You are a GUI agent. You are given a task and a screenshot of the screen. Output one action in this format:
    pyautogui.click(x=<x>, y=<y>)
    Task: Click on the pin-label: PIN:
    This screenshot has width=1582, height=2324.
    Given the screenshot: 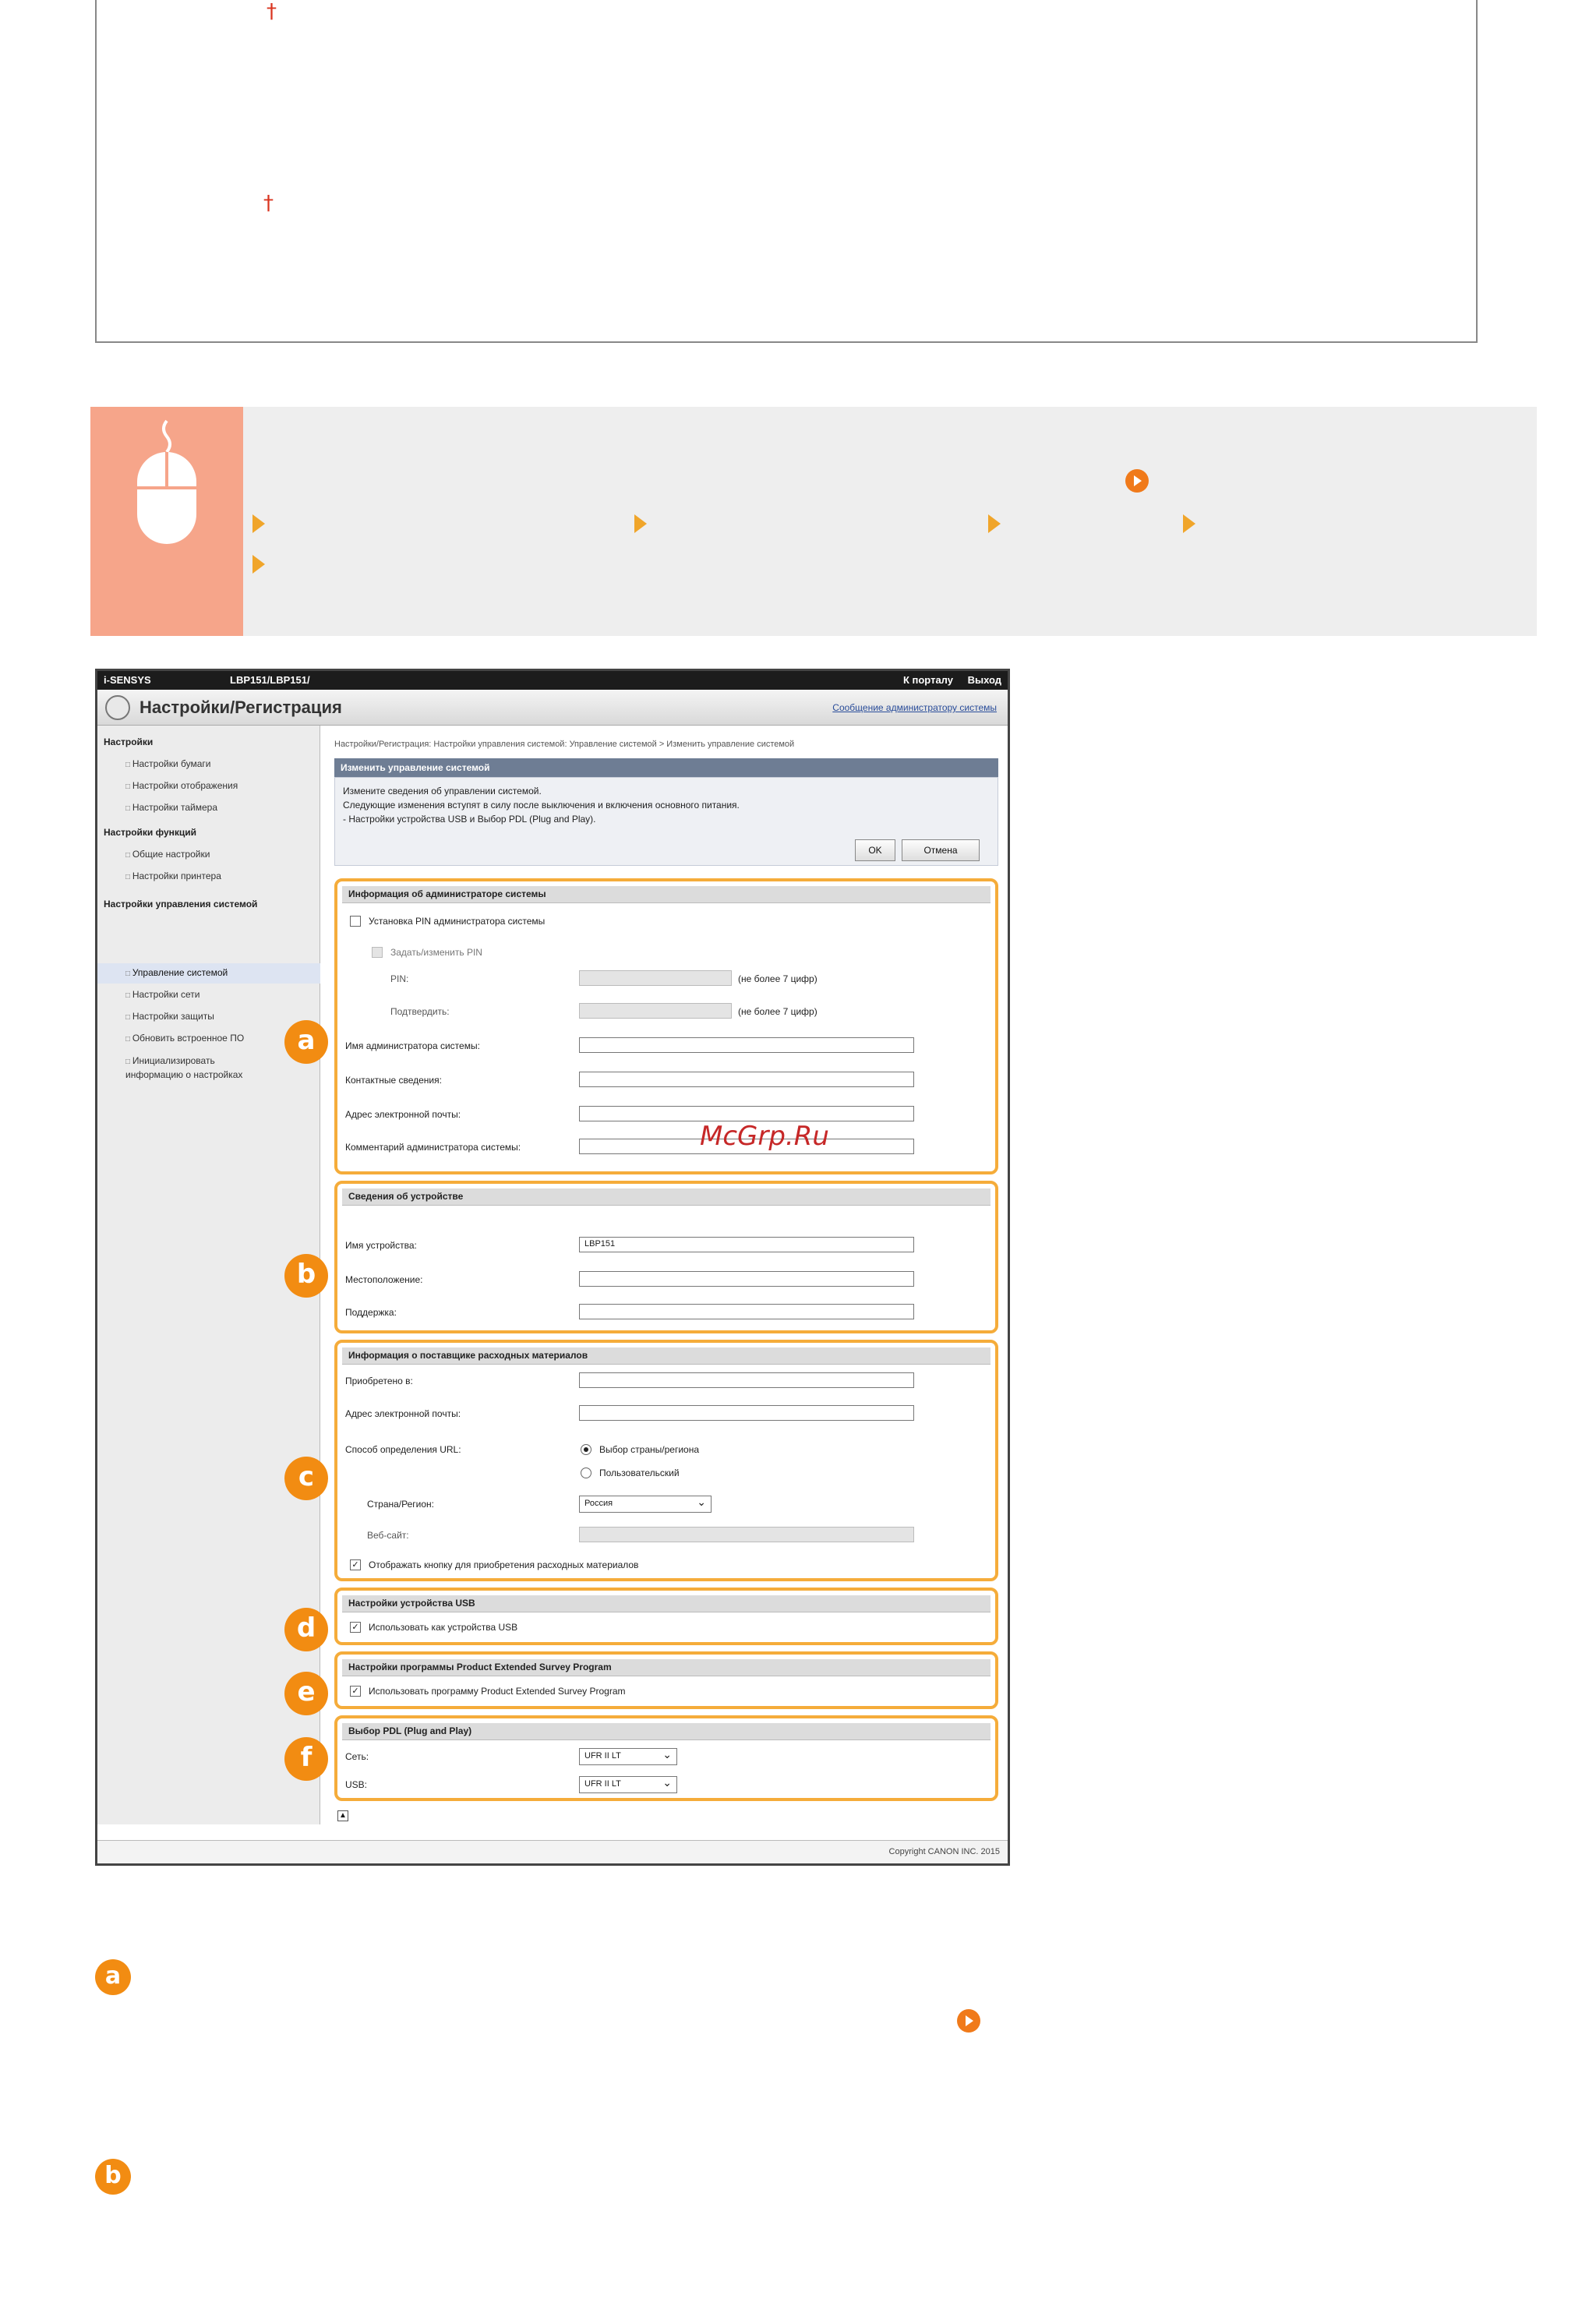 What is the action you would take?
    pyautogui.click(x=399, y=978)
    